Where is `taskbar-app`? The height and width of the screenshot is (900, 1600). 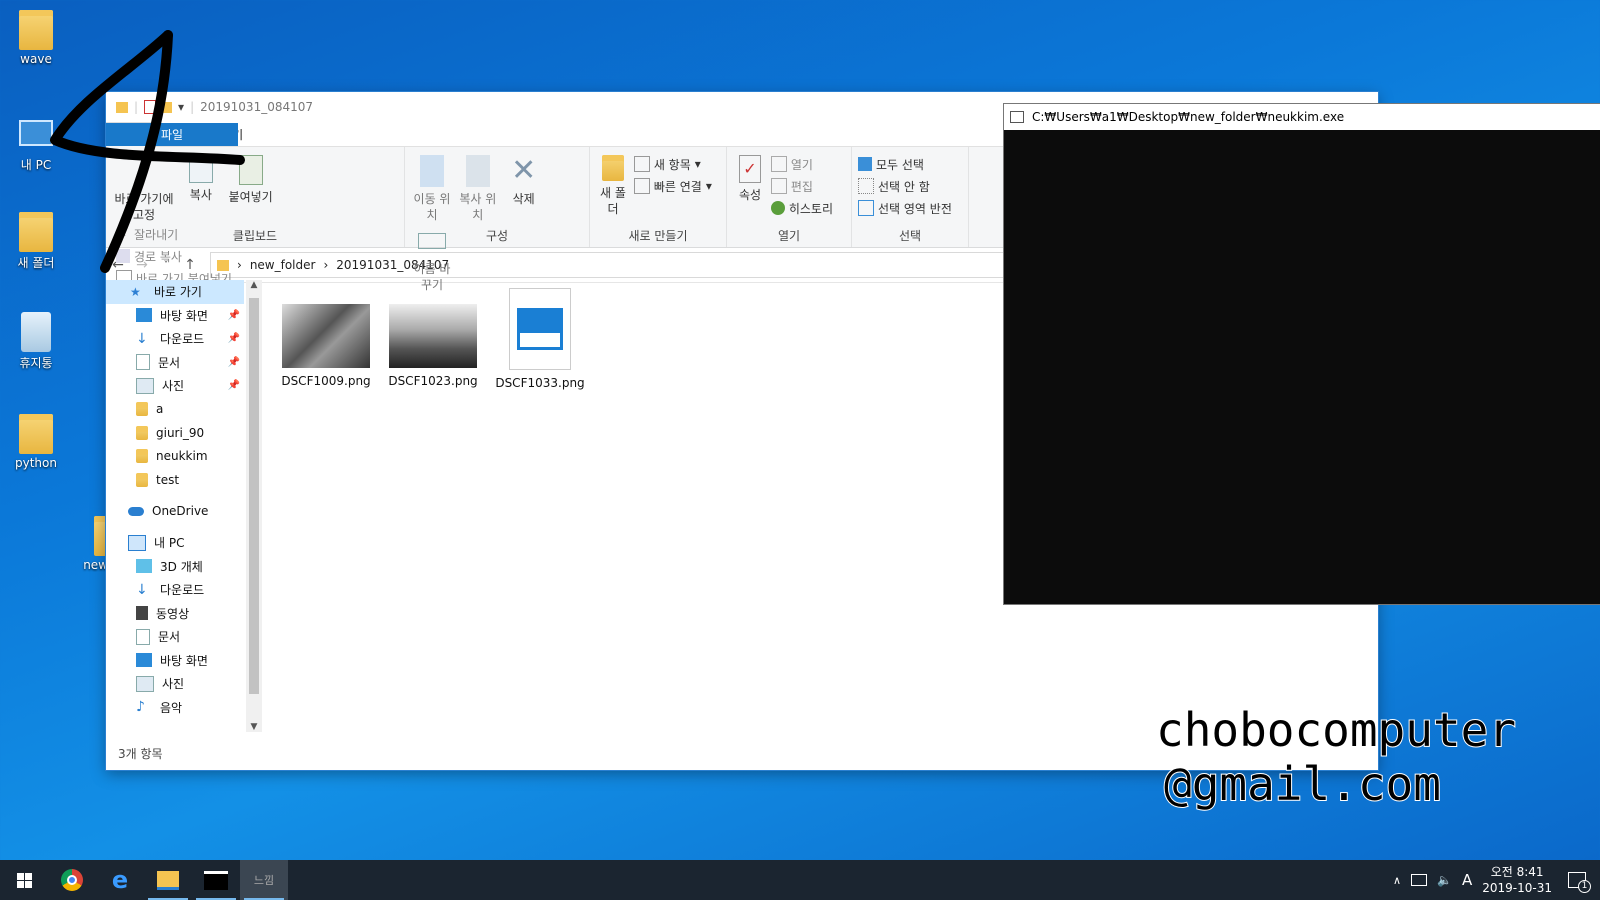 taskbar-app is located at coordinates (216, 880).